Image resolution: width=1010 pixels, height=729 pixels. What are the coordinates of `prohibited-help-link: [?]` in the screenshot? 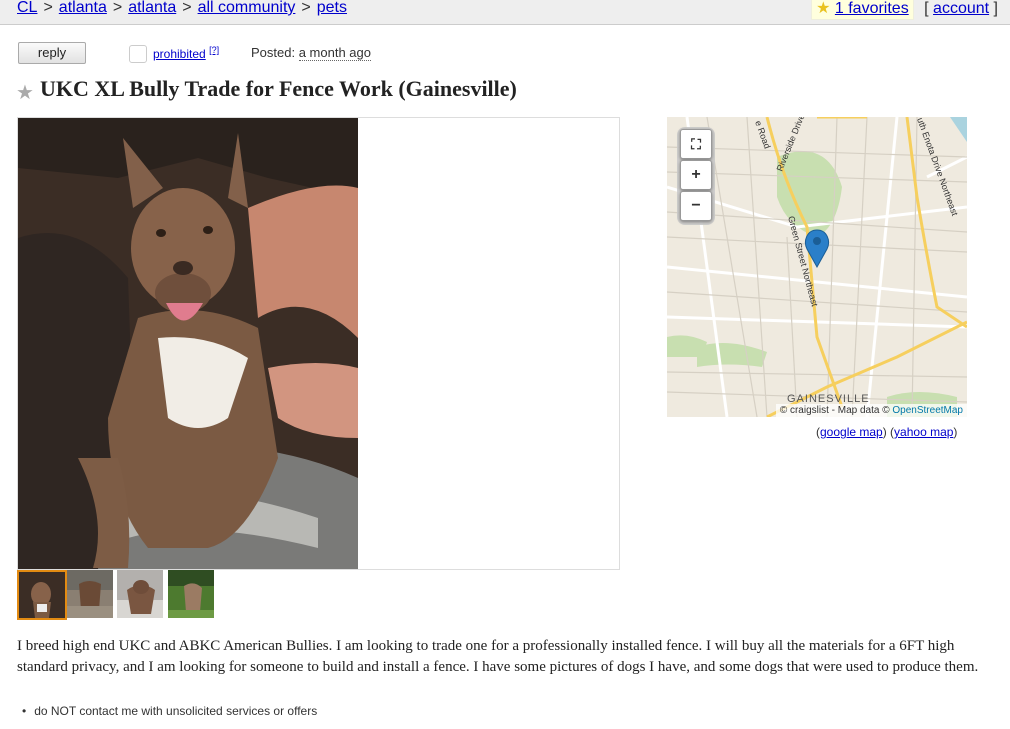 It's located at (214, 50).